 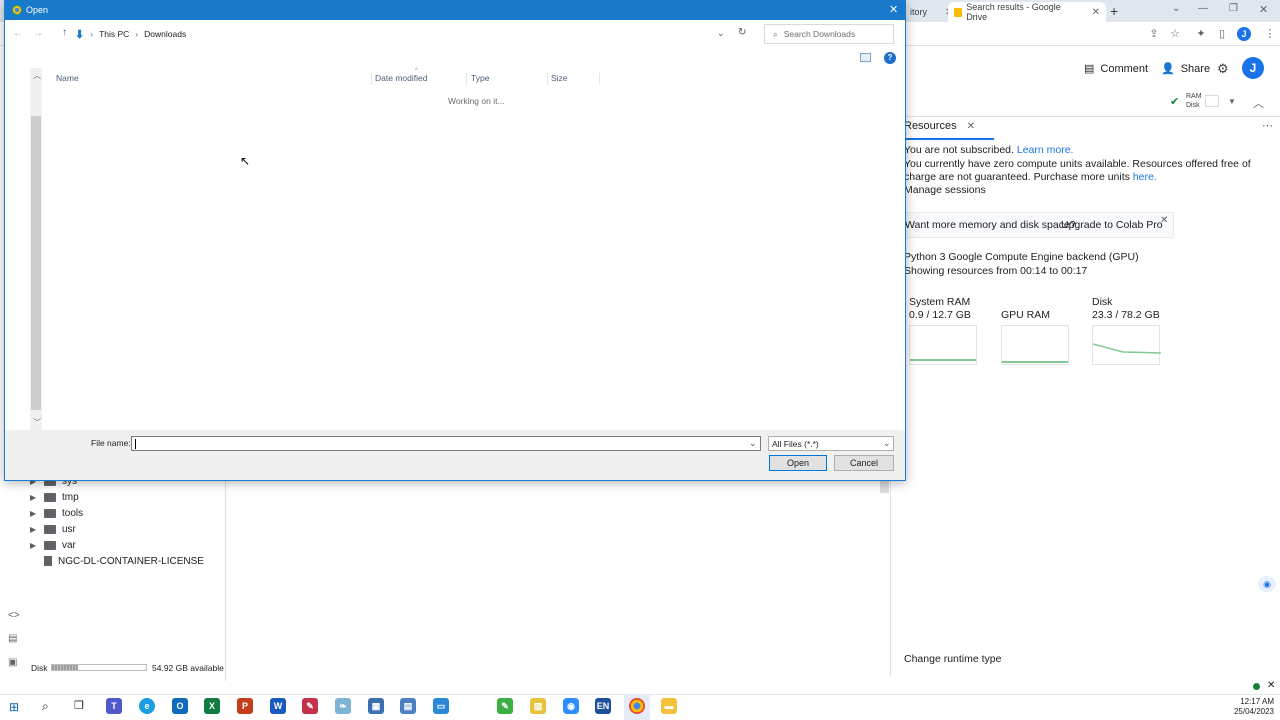 I want to click on gauge-label: Disk, so click(x=1102, y=302).